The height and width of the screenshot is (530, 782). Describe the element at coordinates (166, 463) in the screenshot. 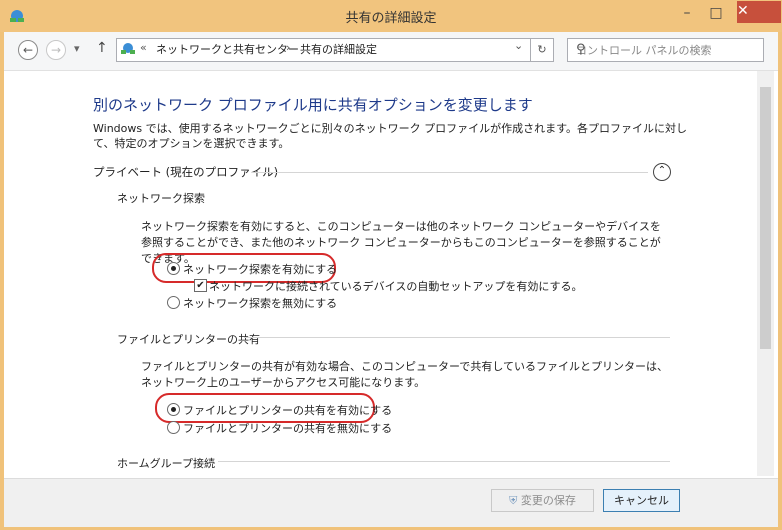

I see `section-title-homegroup: ホームグループ接続` at that location.